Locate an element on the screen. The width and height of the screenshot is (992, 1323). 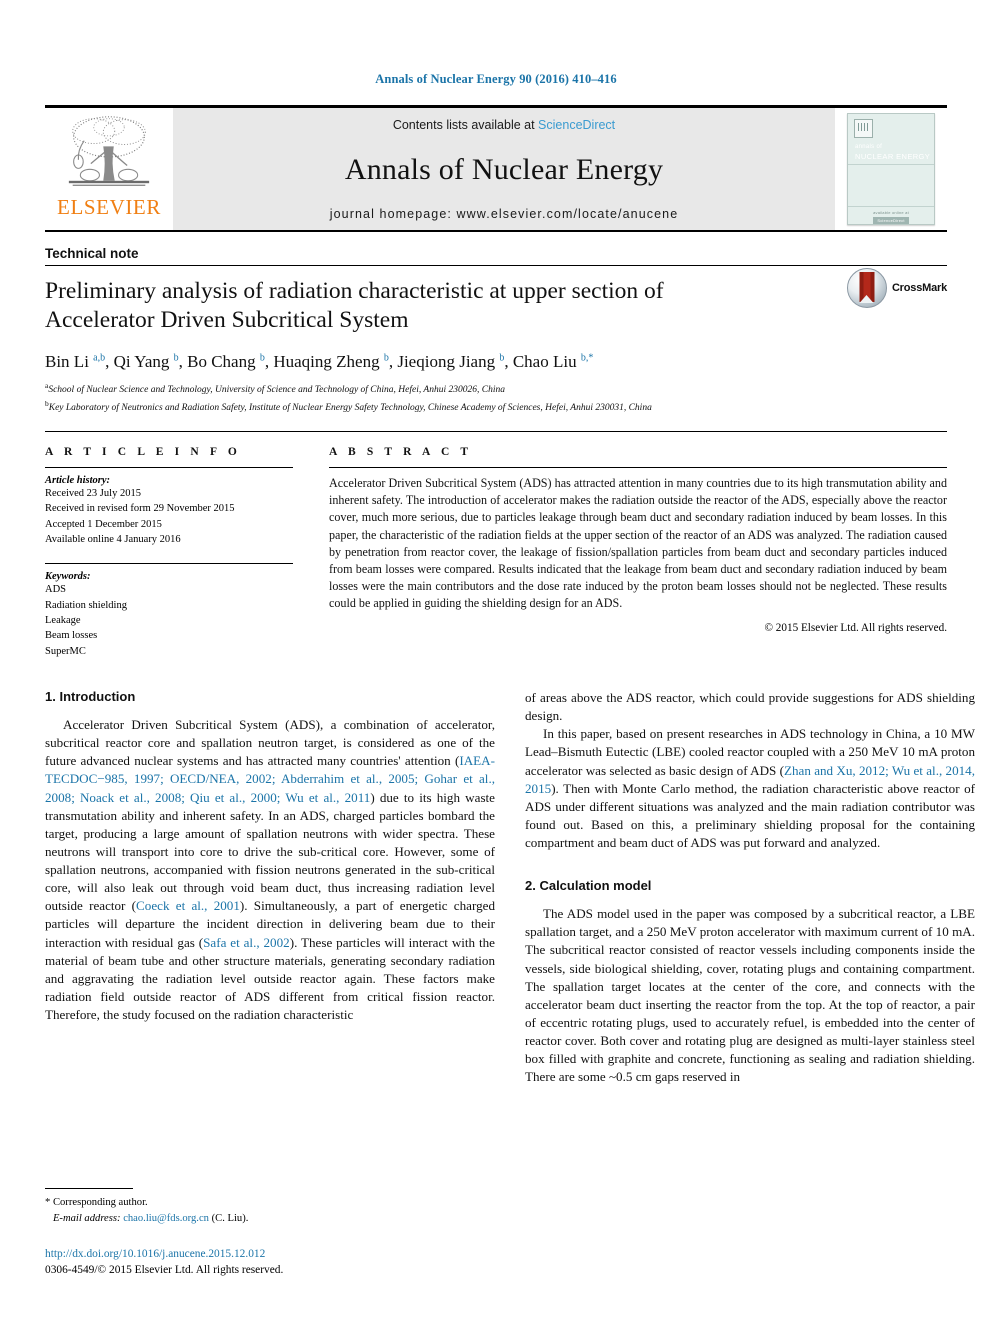
keyword-item: Radiation shielding is located at coordinates (86, 605).